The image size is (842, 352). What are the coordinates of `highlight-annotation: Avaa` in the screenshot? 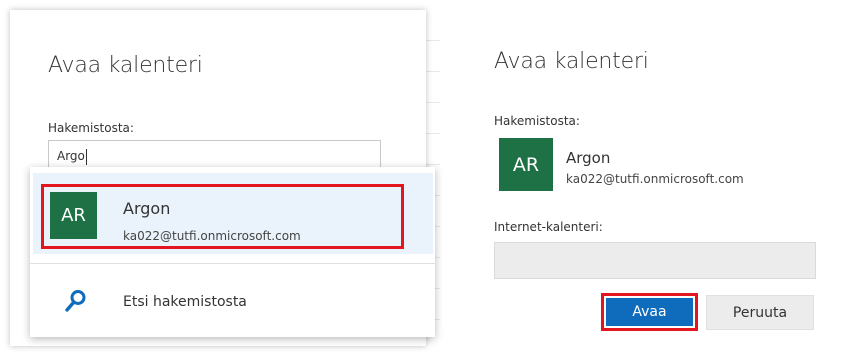 It's located at (649, 312).